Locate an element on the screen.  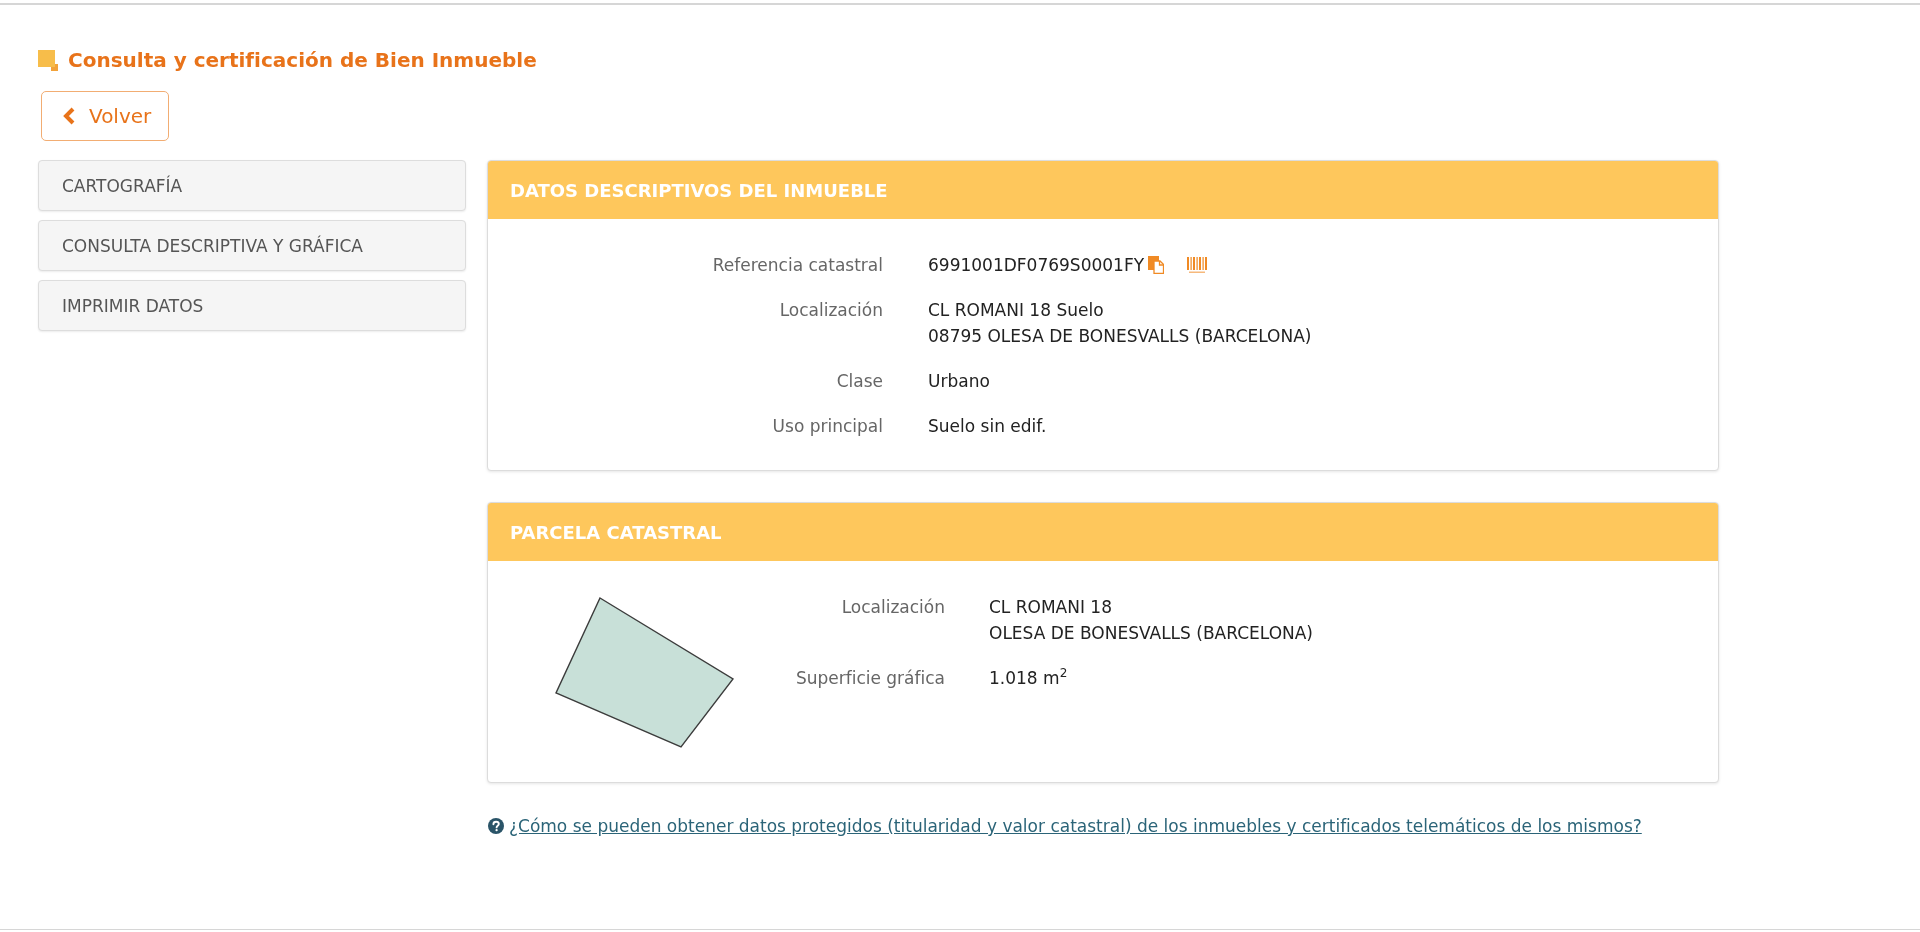
title-icon is located at coordinates (48, 60).